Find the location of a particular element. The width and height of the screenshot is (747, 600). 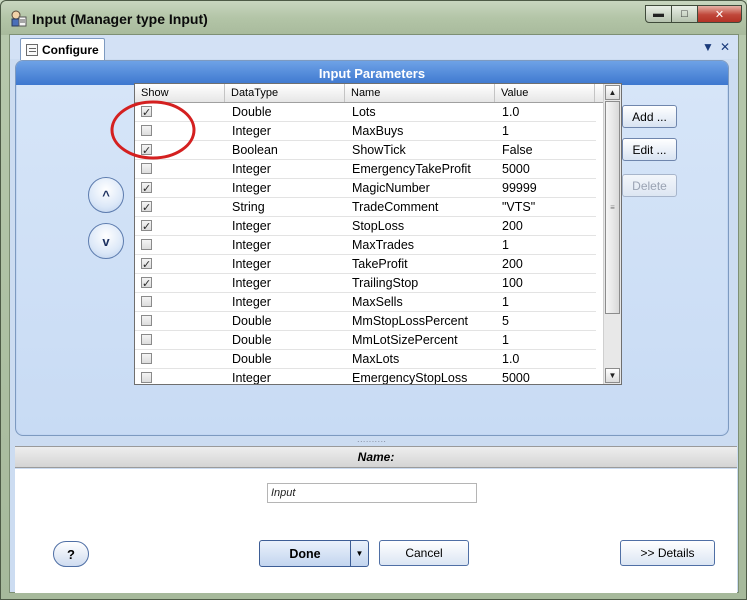

table-row: Integer MaxBuys 1 is located at coordinates (365, 131).